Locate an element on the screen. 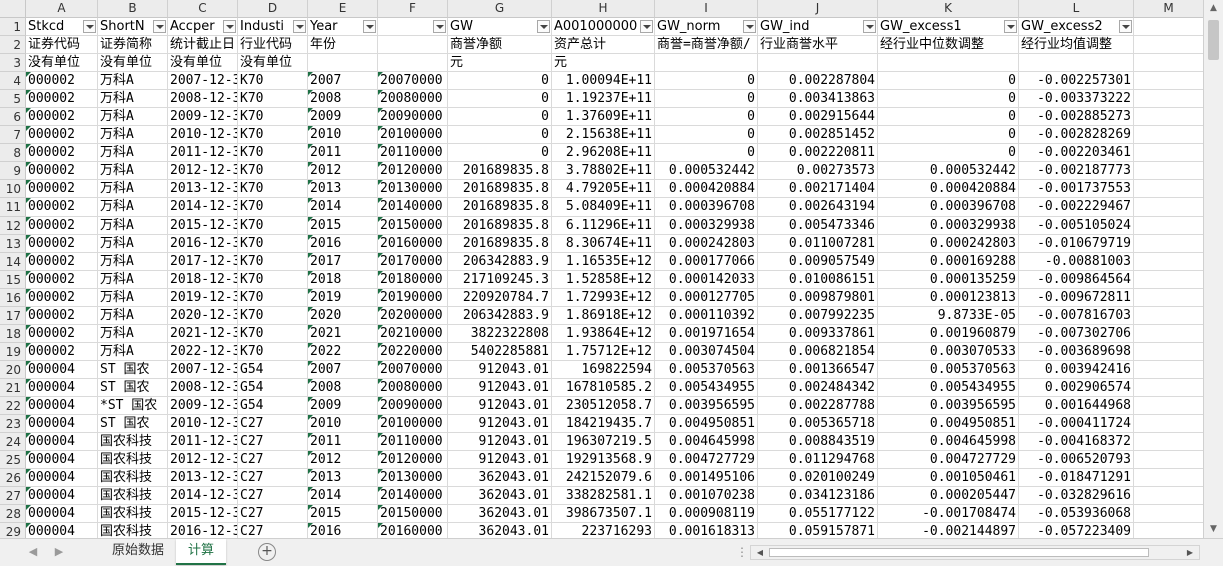 This screenshot has height=566, width=1223. table-cell: 0.002484342 is located at coordinates (818, 387).